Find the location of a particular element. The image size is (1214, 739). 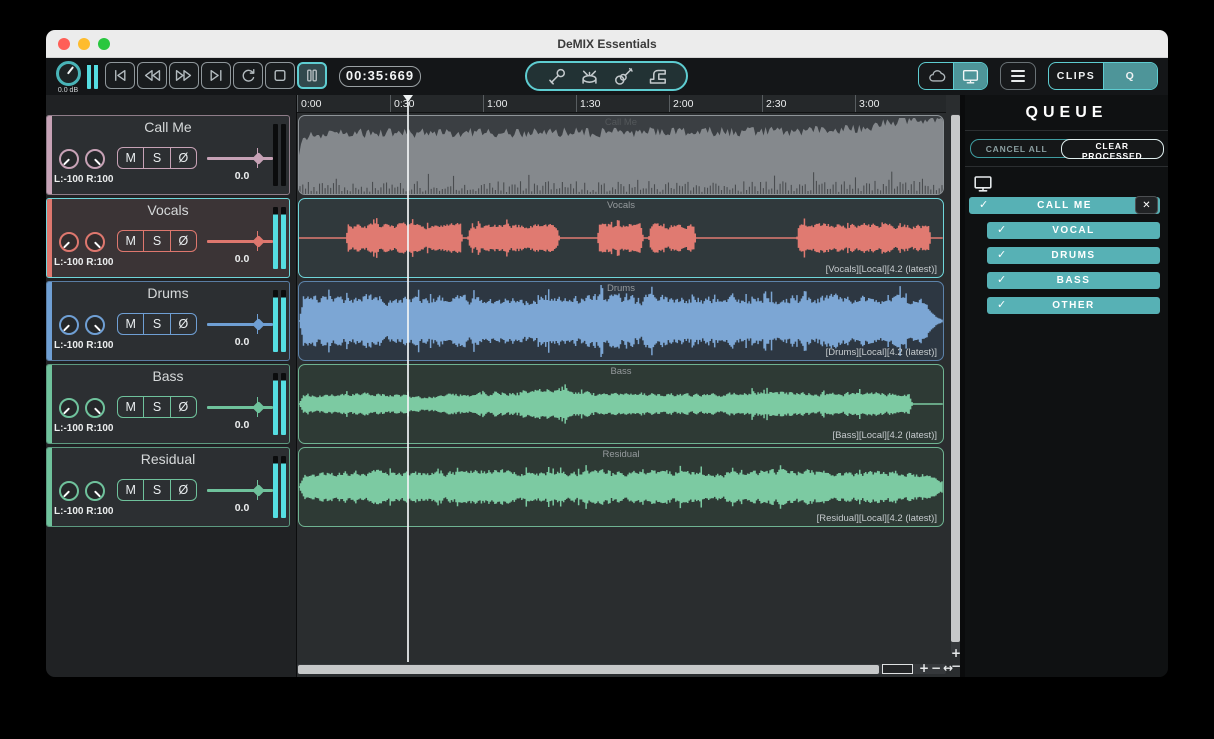

ruler-tick: 0:30 is located at coordinates (402, 103).